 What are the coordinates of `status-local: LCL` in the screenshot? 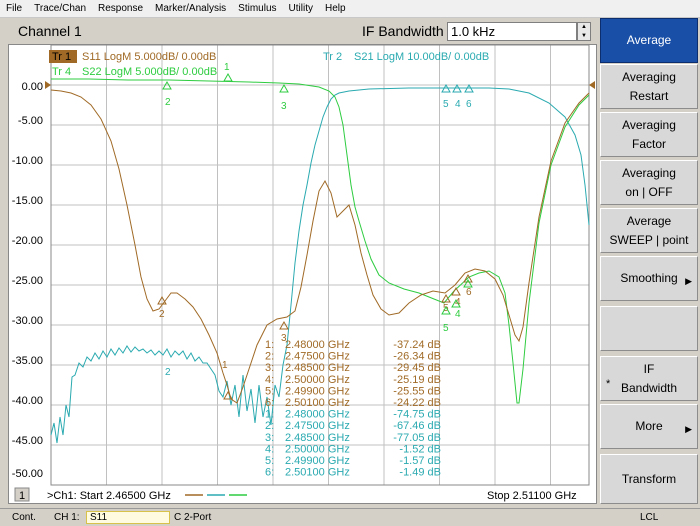 It's located at (649, 517).